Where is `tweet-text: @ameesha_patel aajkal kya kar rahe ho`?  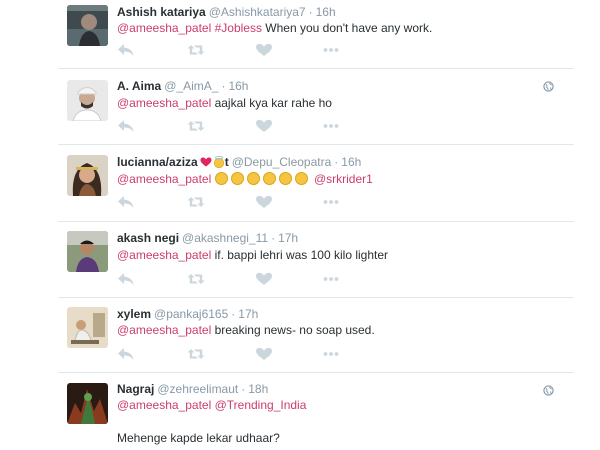 tweet-text: @ameesha_patel aajkal kya kar rahe ho is located at coordinates (224, 103).